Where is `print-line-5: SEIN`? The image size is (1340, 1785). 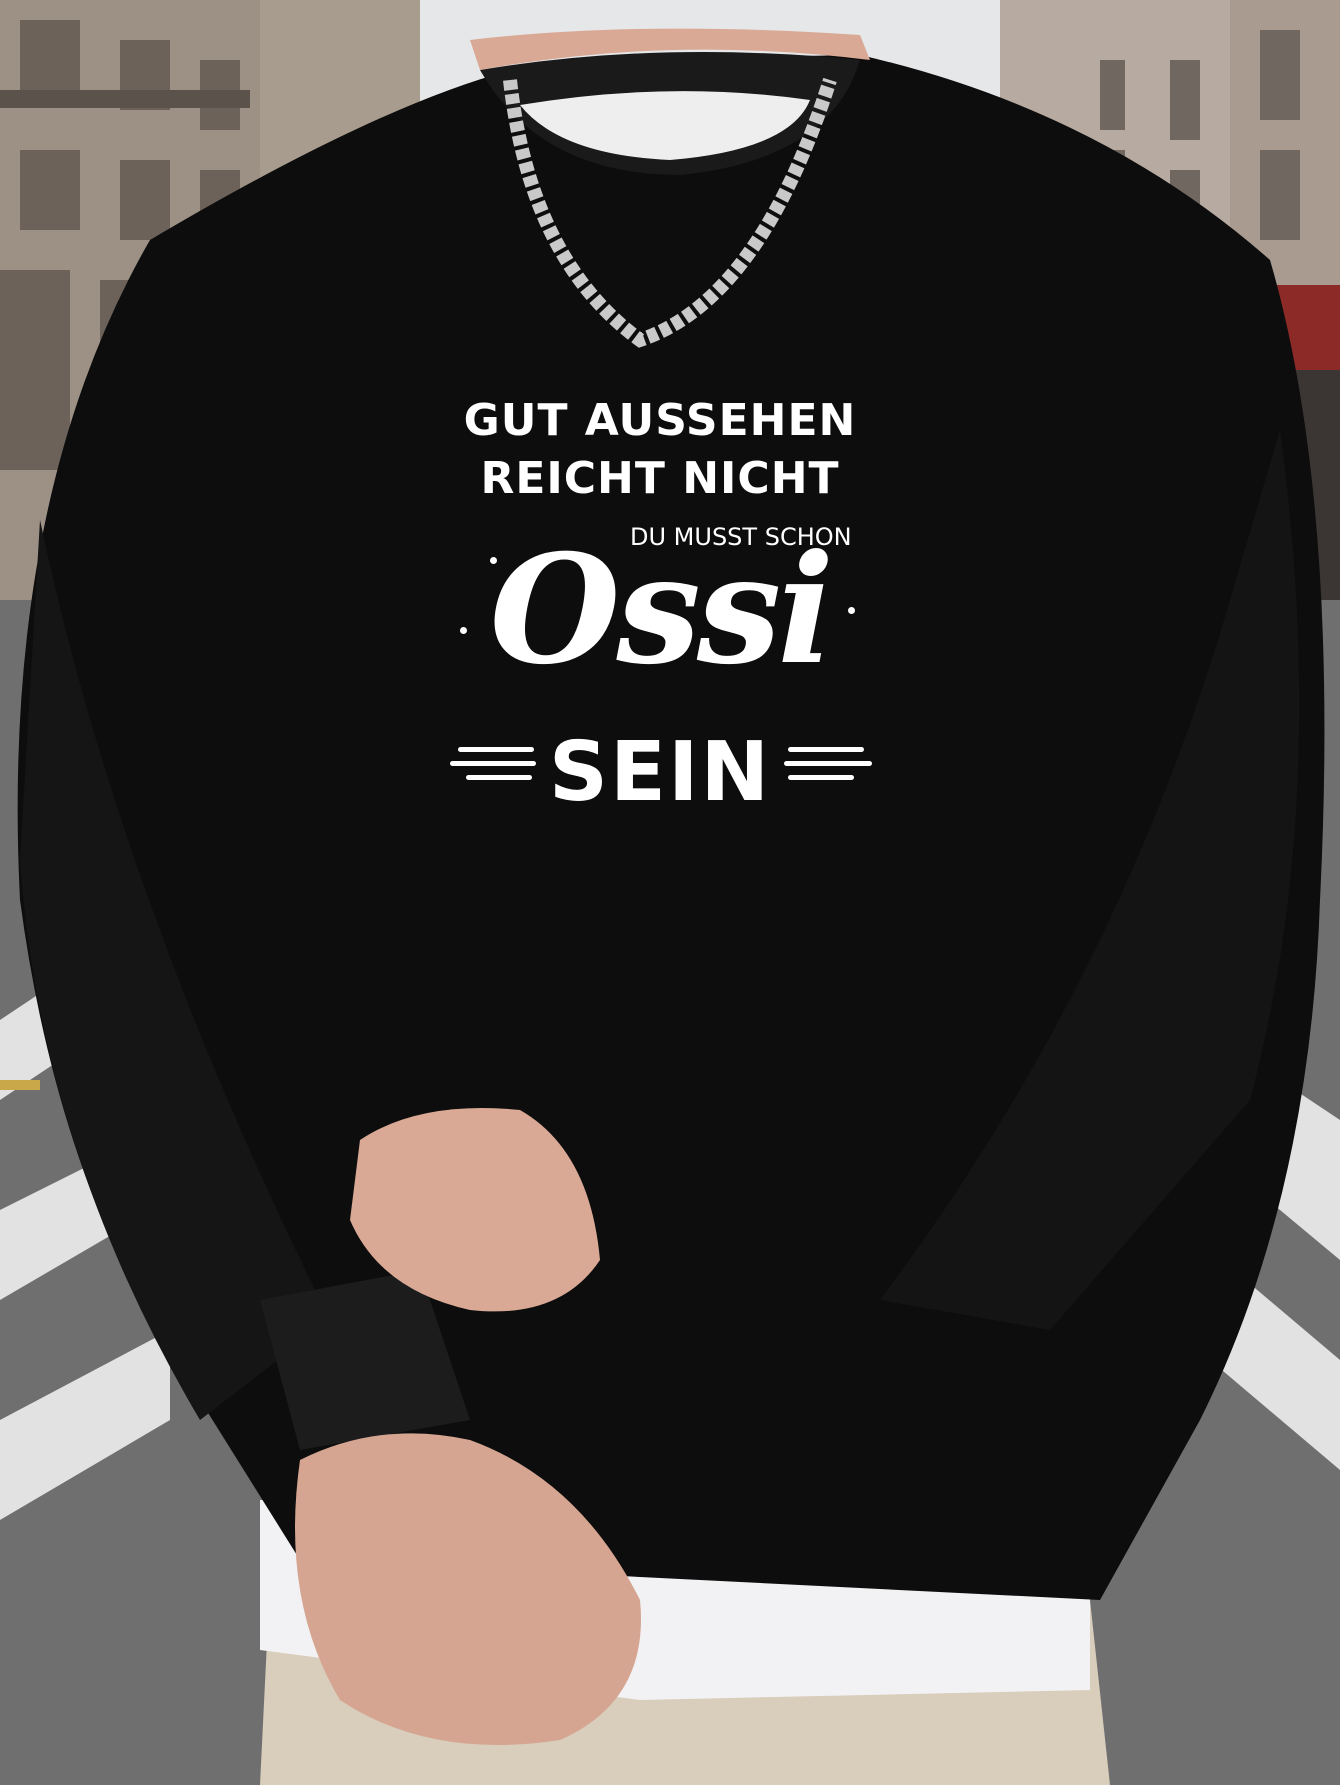 print-line-5: SEIN is located at coordinates (660, 772).